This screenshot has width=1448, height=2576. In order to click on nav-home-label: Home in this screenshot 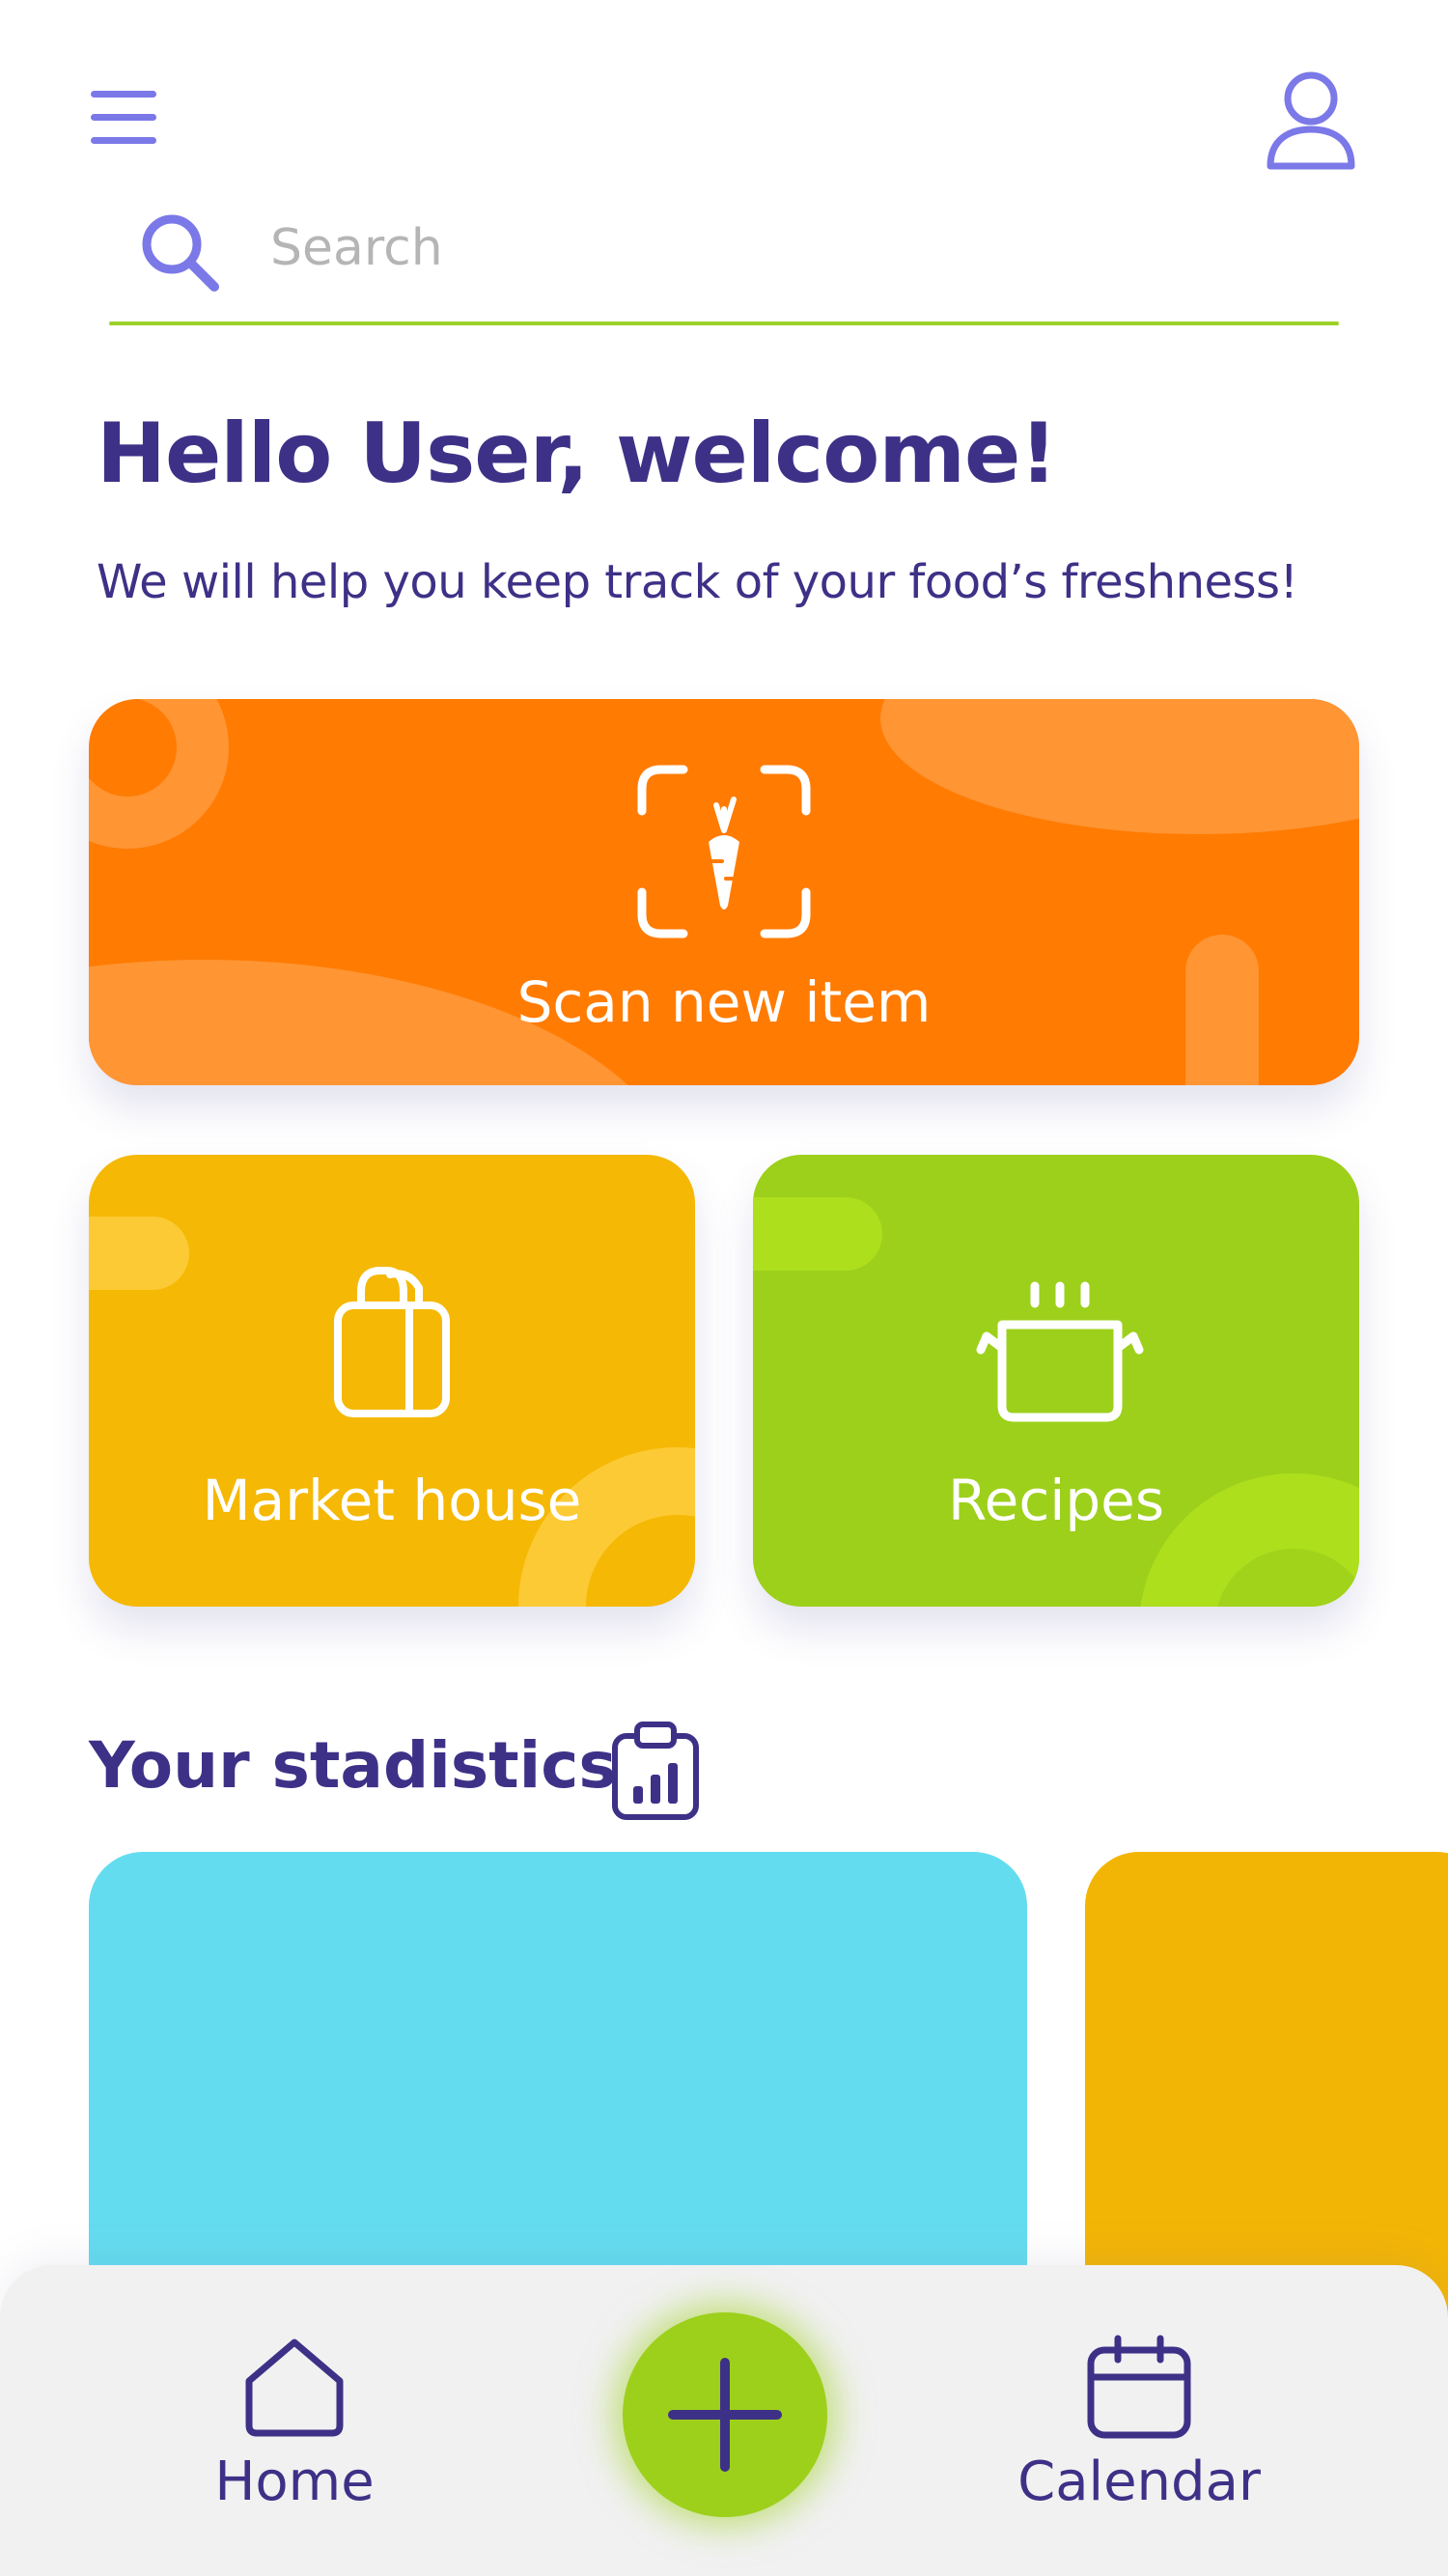, I will do `click(295, 2482)`.